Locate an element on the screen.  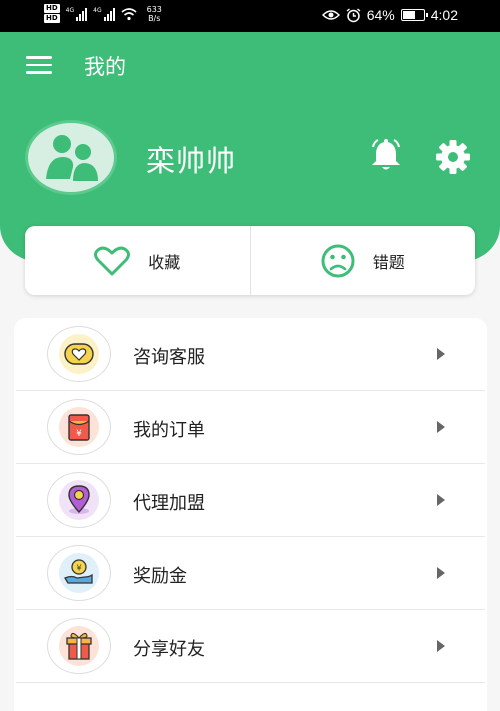
wifi-icon is located at coordinates (129, 13).